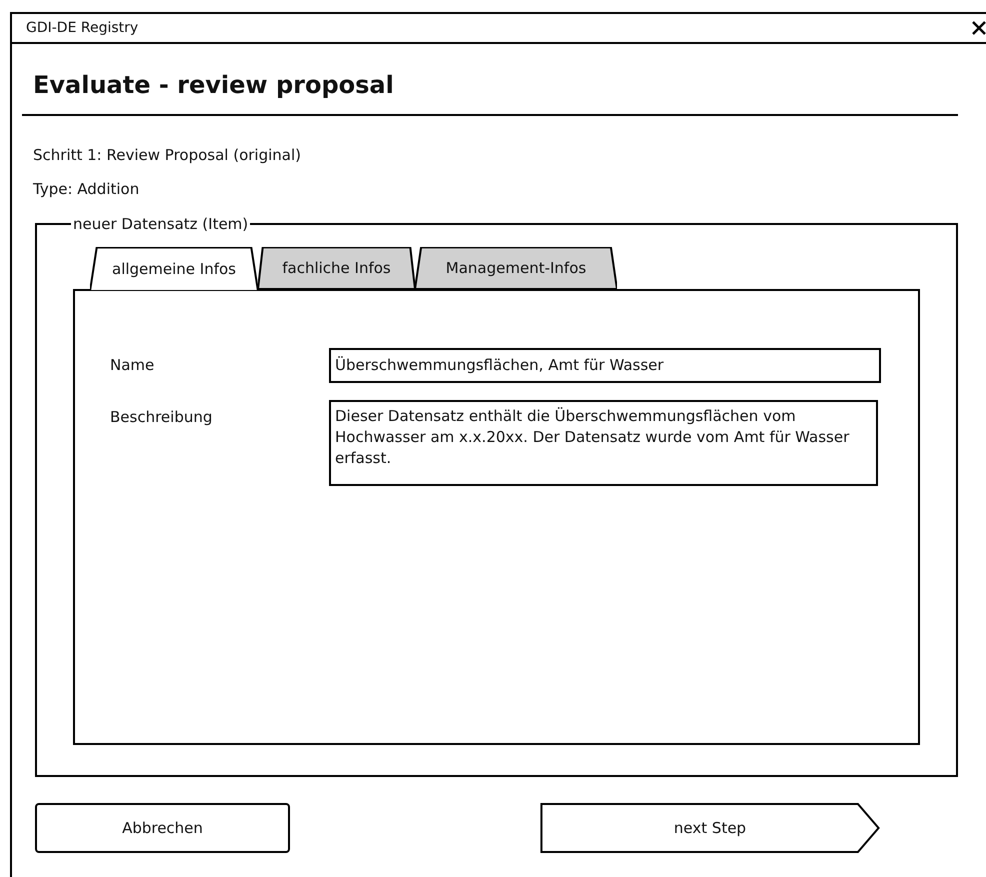  I want to click on type-text: Type: Addition, so click(86, 189).